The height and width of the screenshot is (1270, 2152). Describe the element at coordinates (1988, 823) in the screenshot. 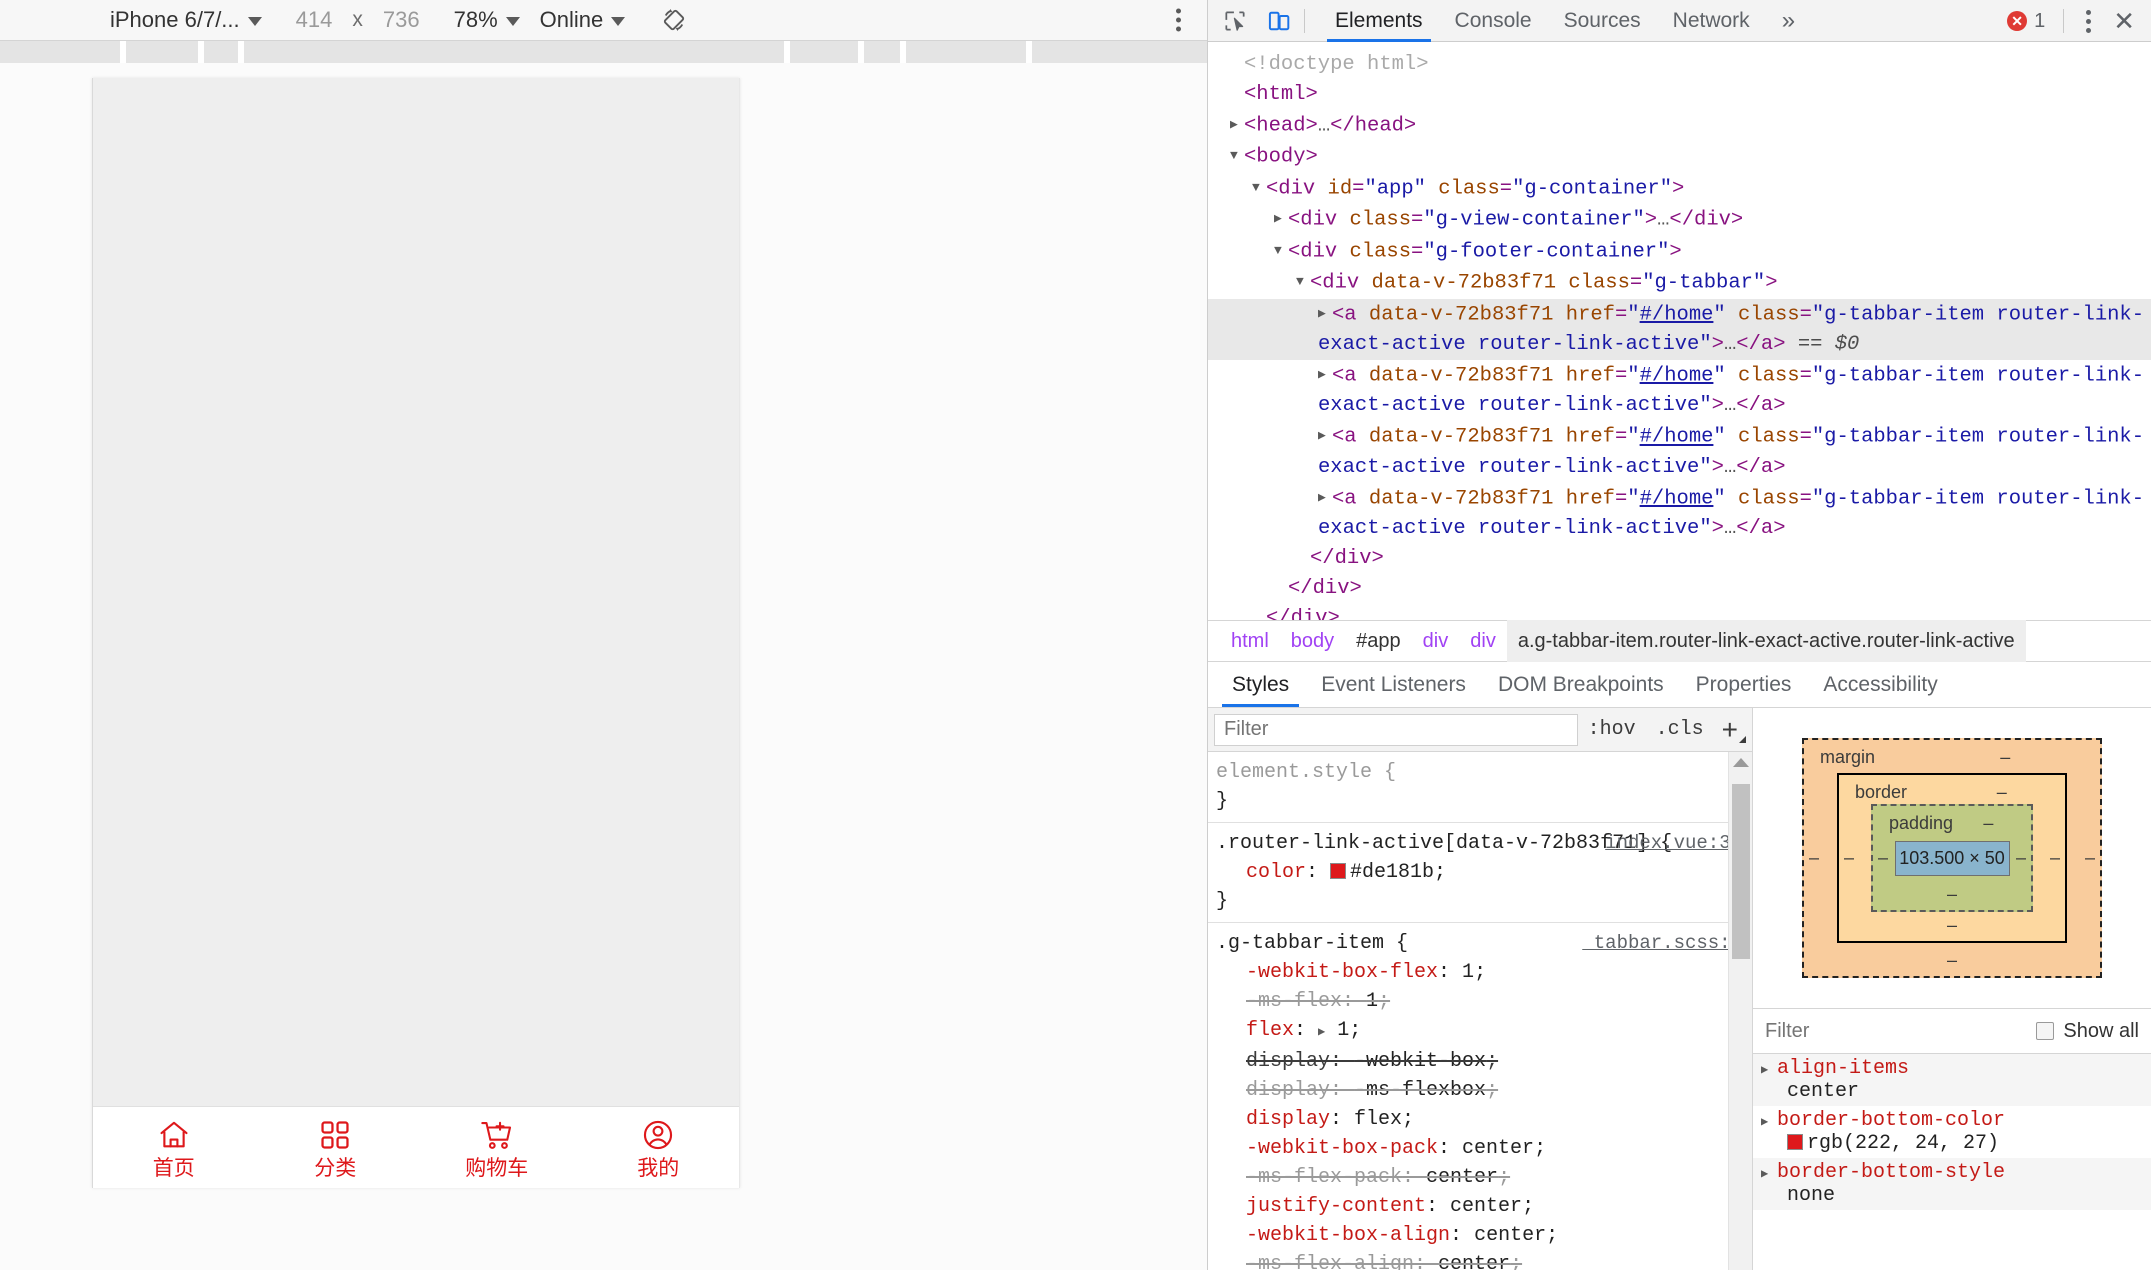

I see `padding-top-value: –` at that location.